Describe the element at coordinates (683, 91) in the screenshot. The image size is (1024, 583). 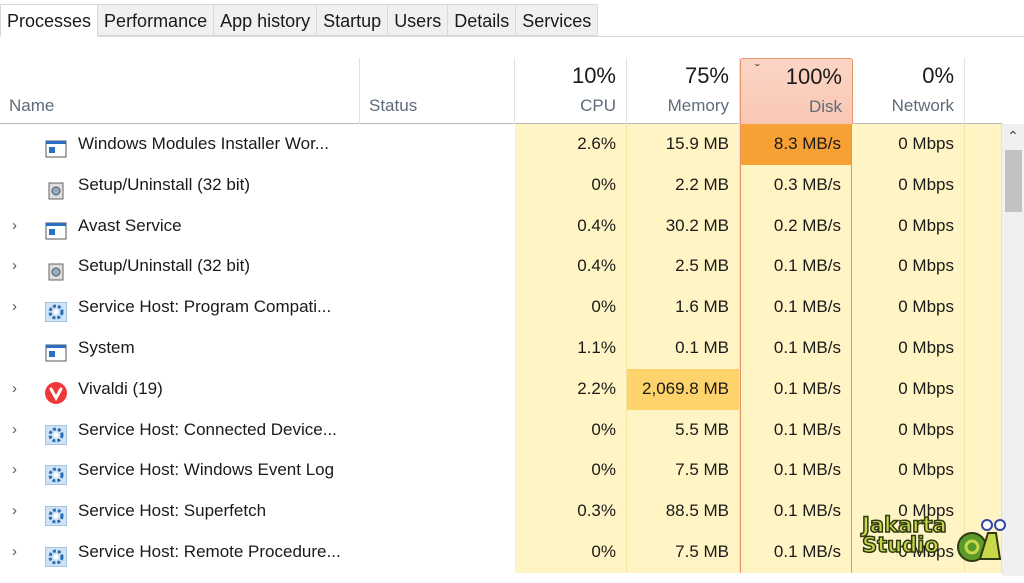
I see `column-memory: 75% Memory` at that location.